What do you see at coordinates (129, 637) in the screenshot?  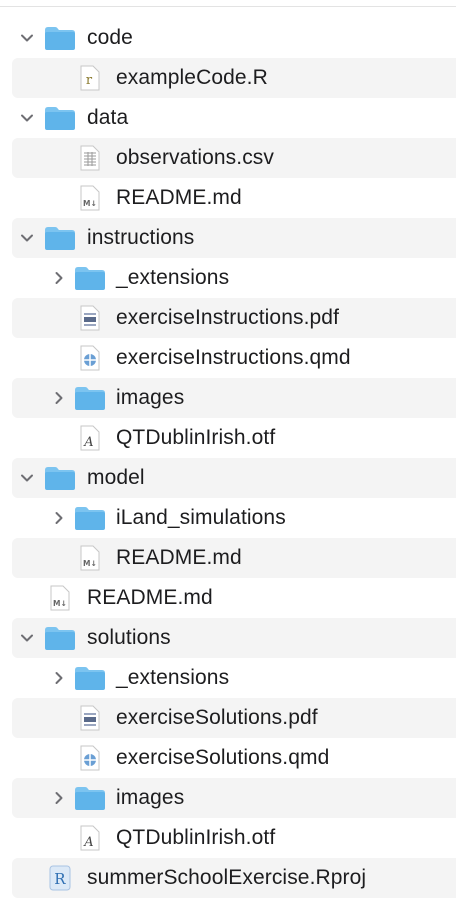 I see `row-label: solutions` at bounding box center [129, 637].